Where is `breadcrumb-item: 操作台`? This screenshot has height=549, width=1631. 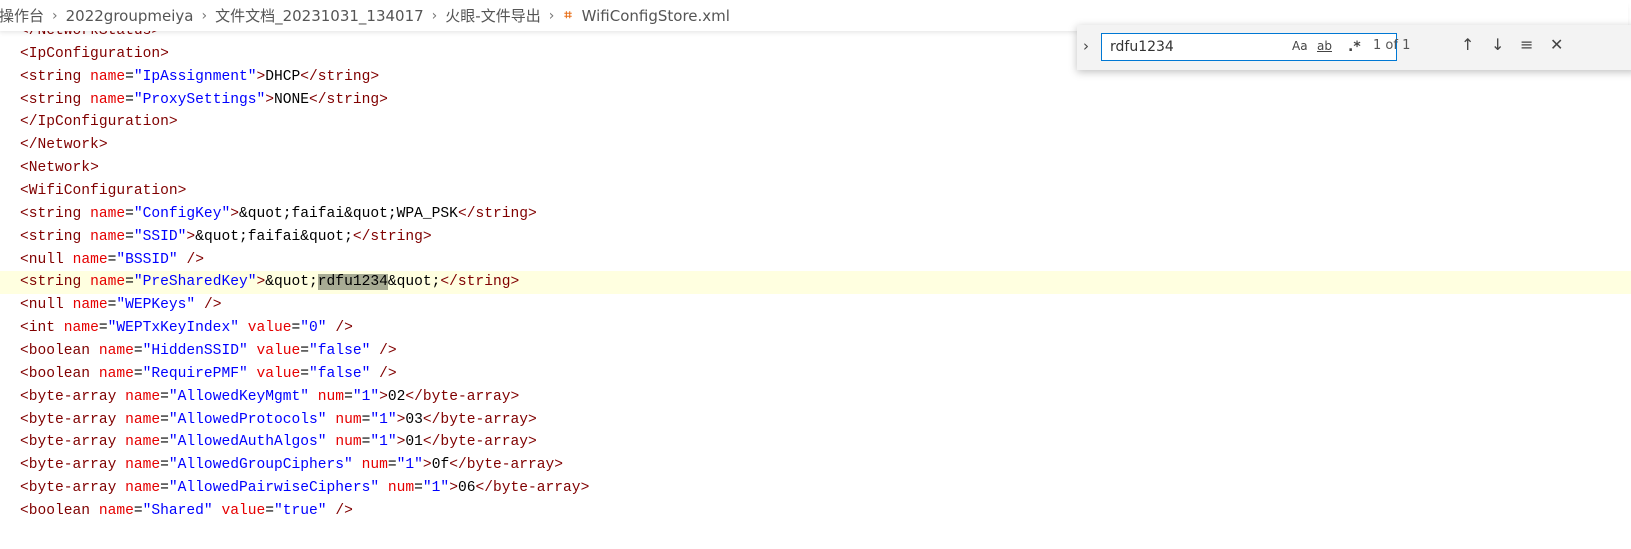 breadcrumb-item: 操作台 is located at coordinates (23, 15).